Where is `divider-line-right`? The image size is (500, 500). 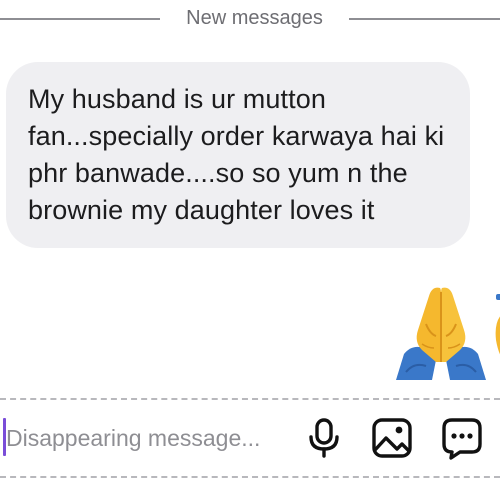 divider-line-right is located at coordinates (424, 19).